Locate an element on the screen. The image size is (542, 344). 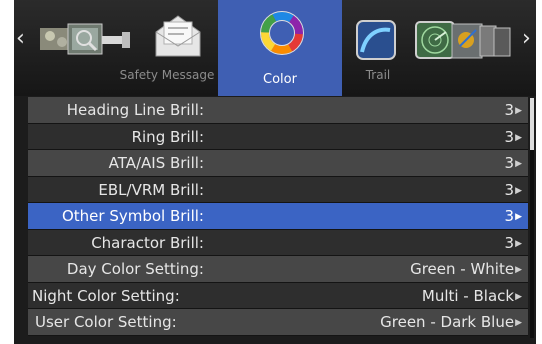
setting-label: User Color Setting: is located at coordinates (106, 322).